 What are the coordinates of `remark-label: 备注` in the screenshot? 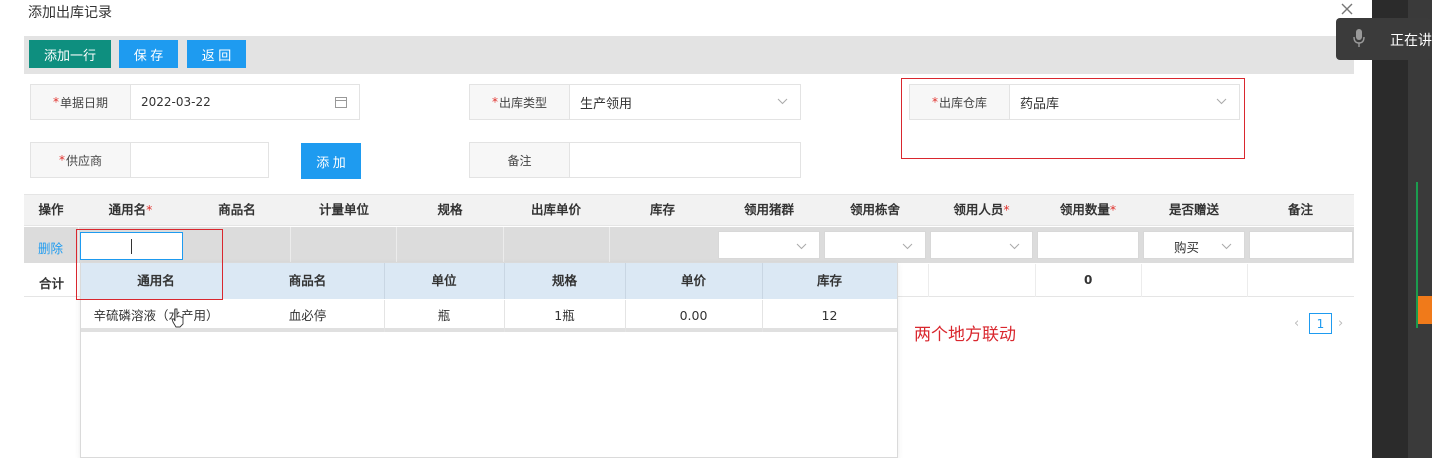 It's located at (520, 160).